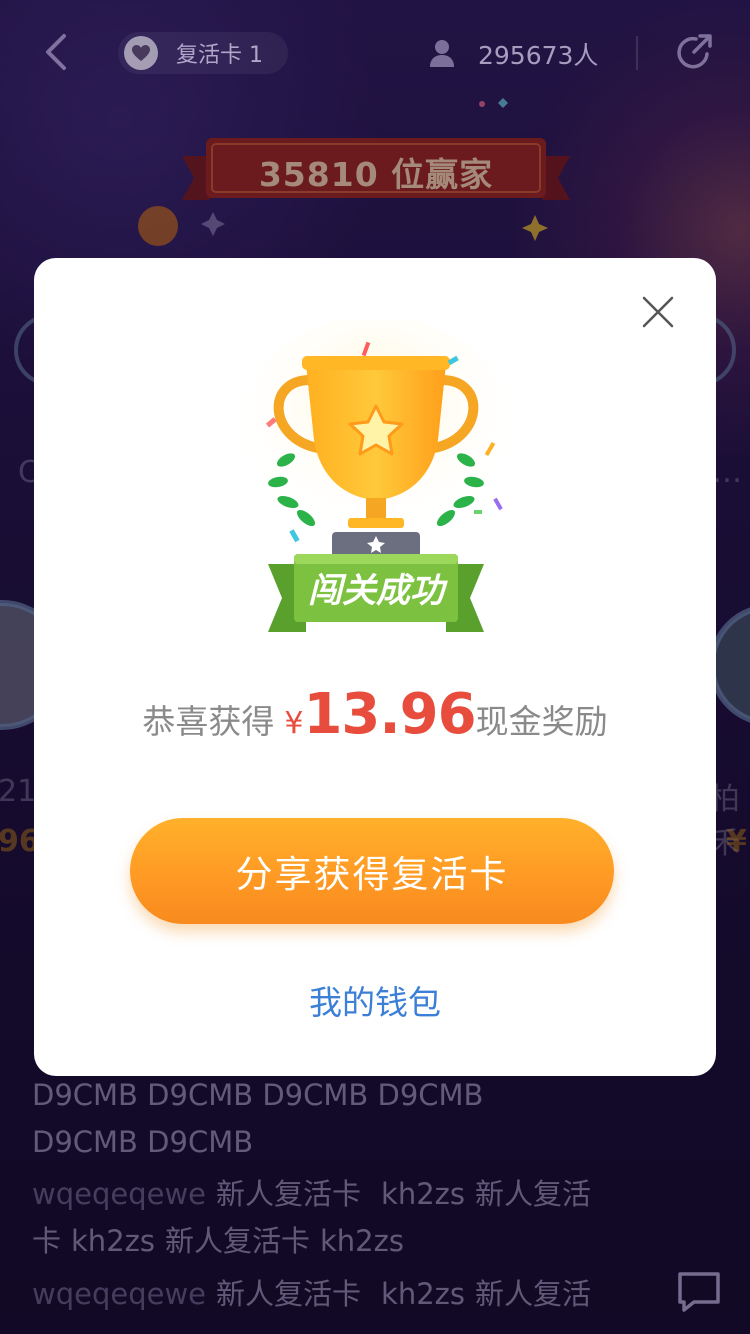 The image size is (750, 1334). Describe the element at coordinates (56, 52) in the screenshot. I see `back-icon` at that location.